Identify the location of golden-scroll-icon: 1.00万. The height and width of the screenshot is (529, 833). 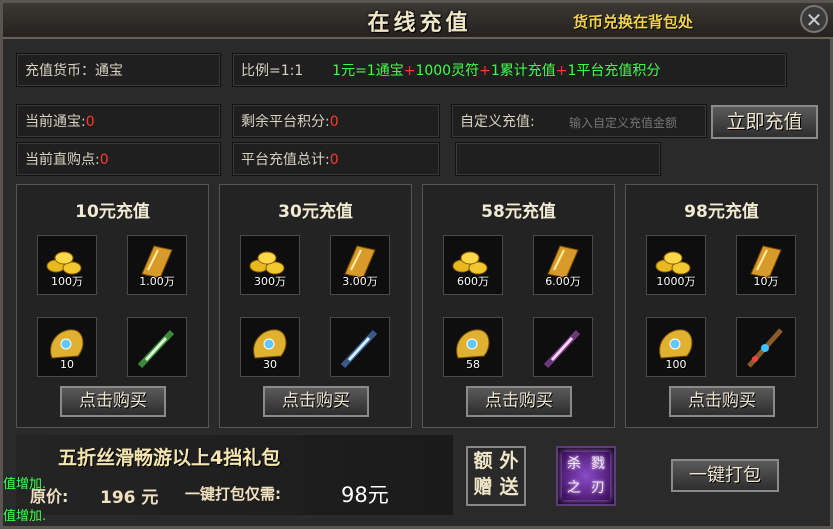
(157, 265).